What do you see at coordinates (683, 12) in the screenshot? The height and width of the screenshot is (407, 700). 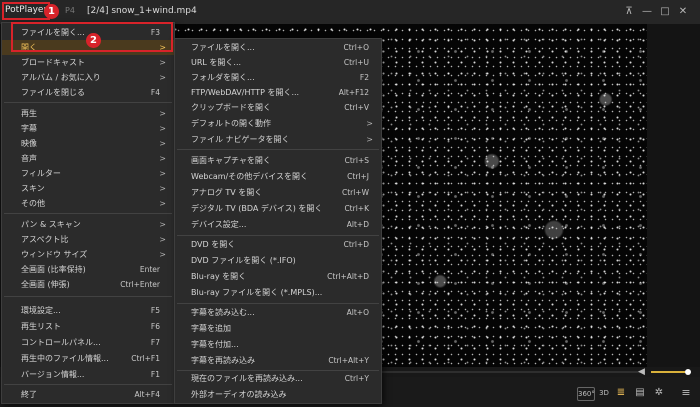 I see `close-icon: ✕` at bounding box center [683, 12].